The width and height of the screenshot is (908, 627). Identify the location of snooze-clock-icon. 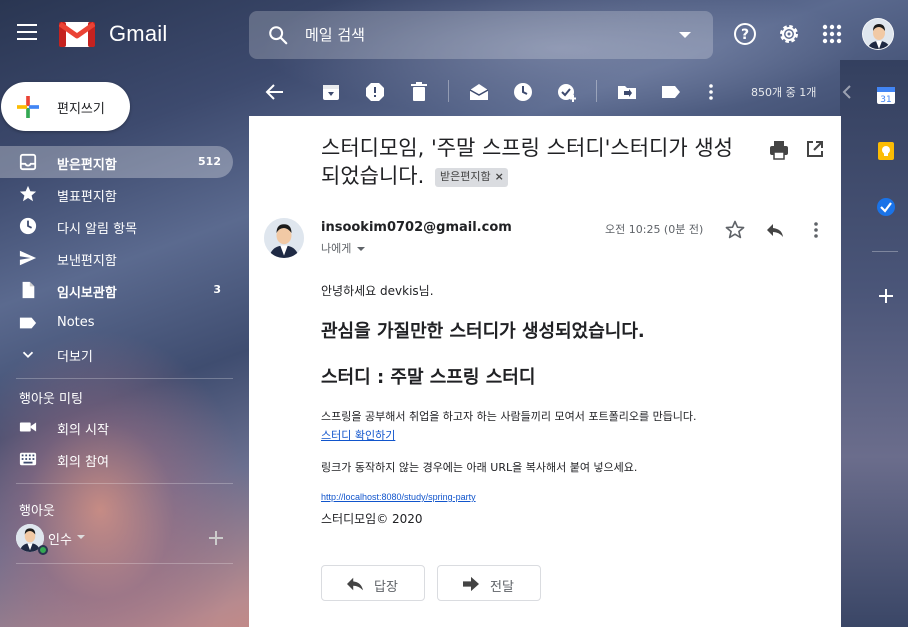
(523, 92).